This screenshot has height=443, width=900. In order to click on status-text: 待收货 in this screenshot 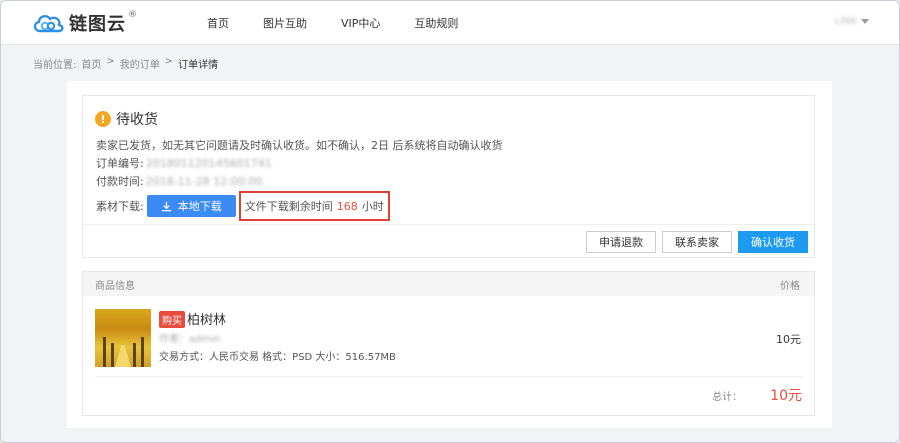, I will do `click(137, 120)`.